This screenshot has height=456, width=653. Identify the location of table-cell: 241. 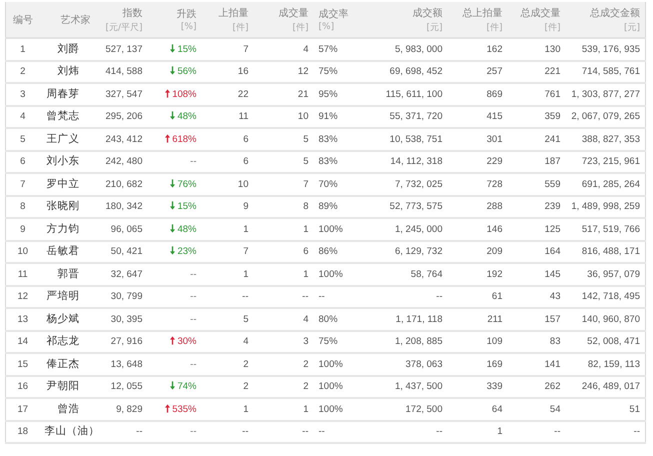
(552, 139).